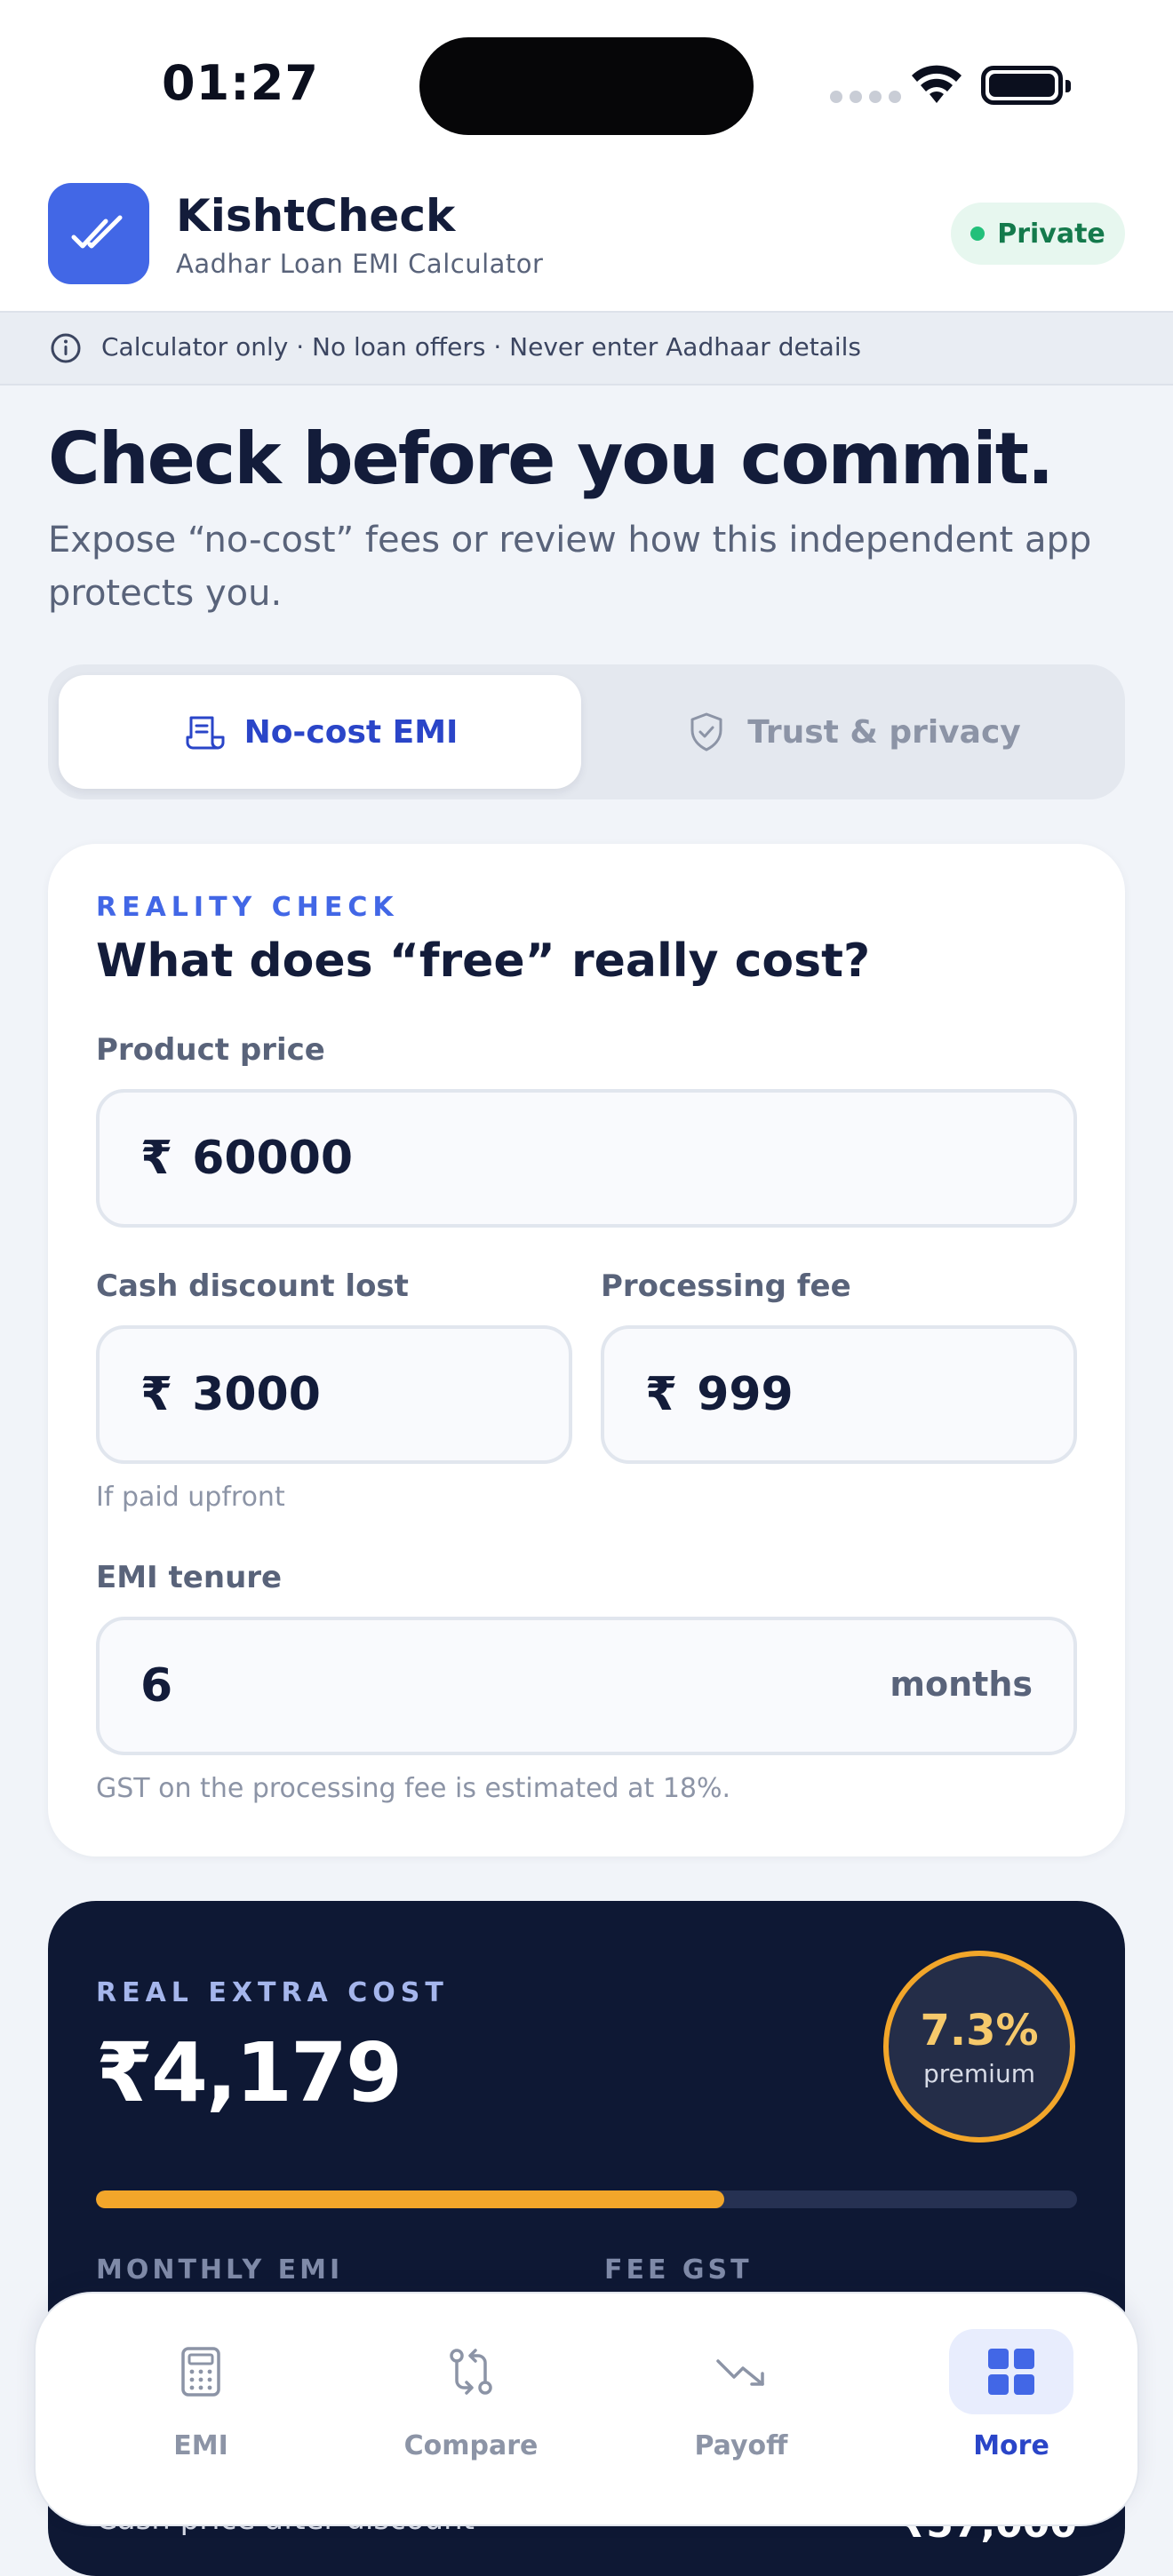  Describe the element at coordinates (551, 458) in the screenshot. I see `page-title: Check before you commit.` at that location.